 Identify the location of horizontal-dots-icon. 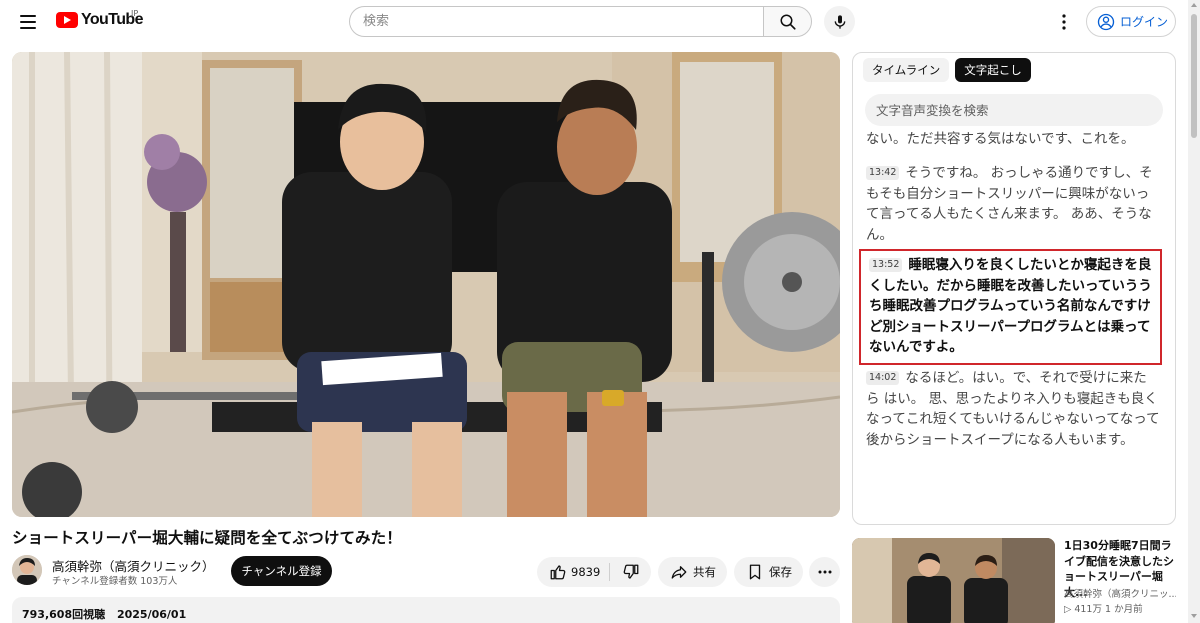
(824, 572).